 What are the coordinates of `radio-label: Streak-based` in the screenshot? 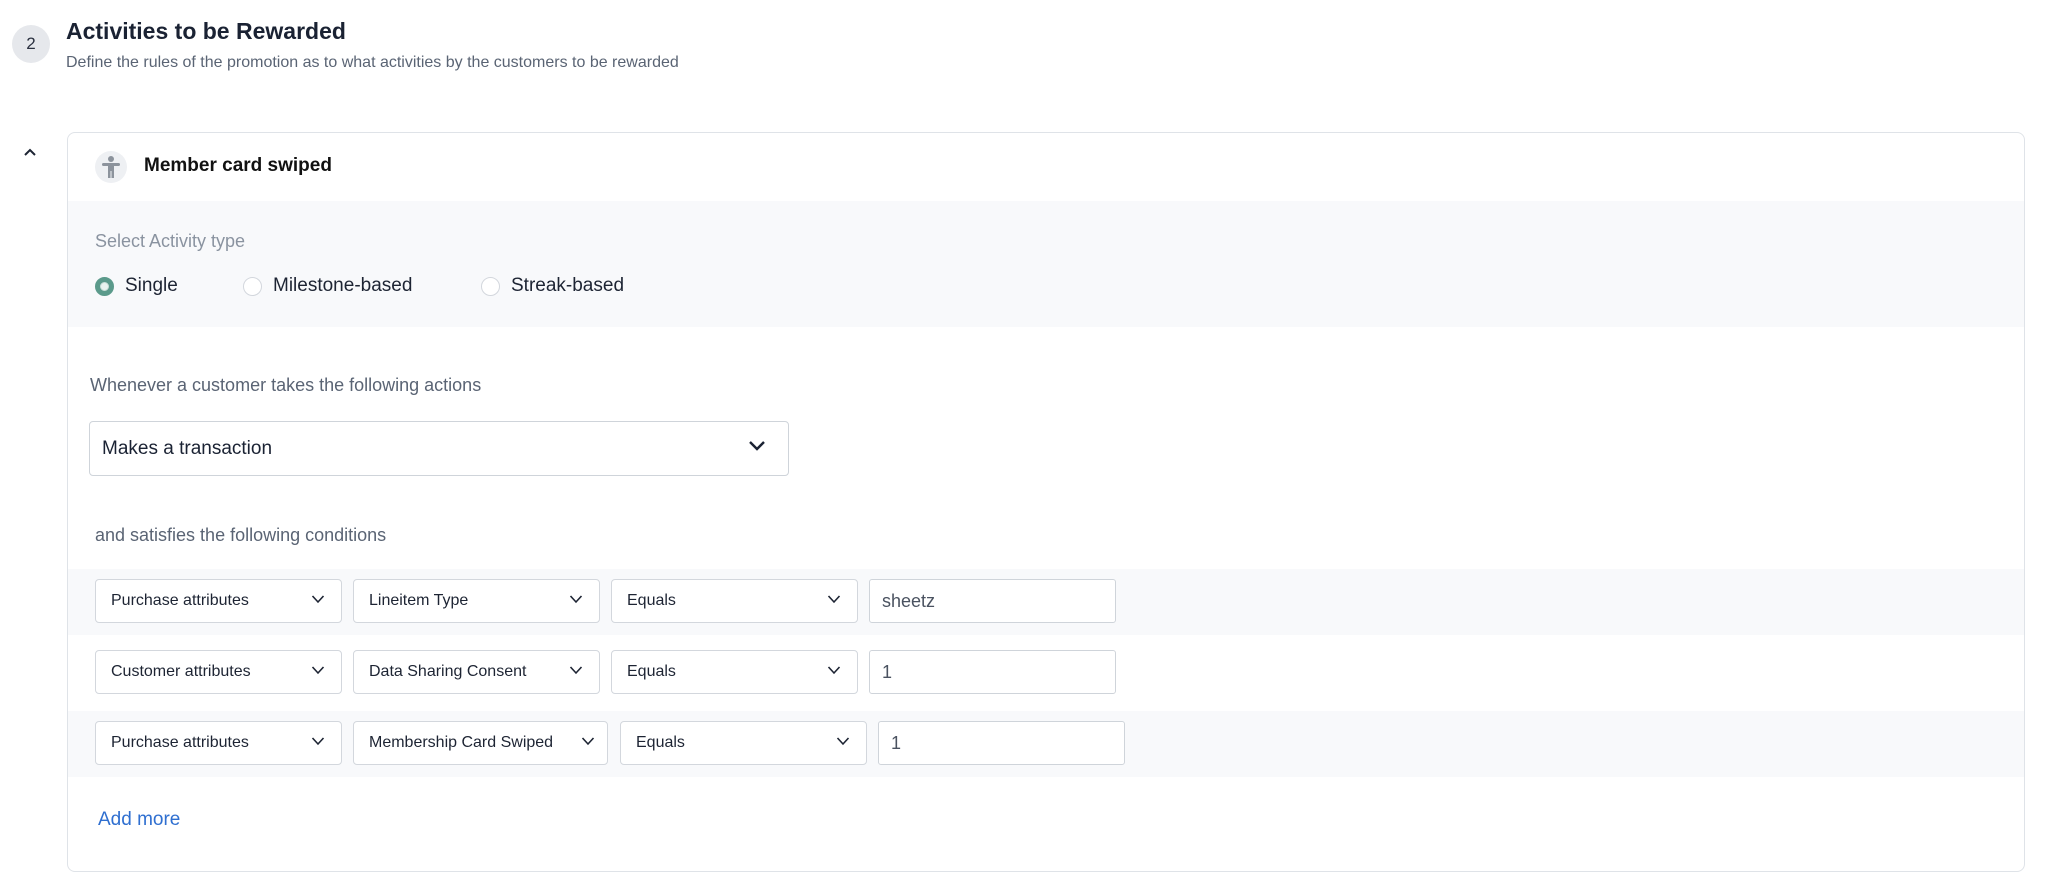 It's located at (568, 285).